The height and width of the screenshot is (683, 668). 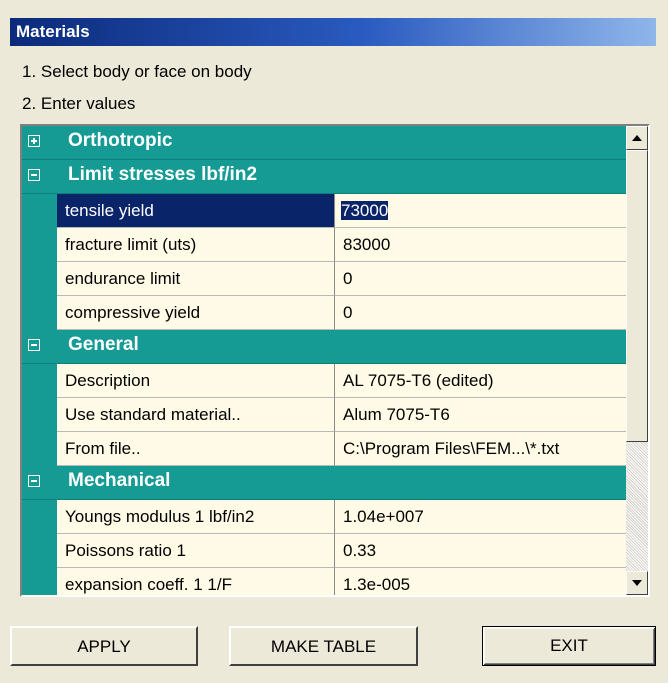 What do you see at coordinates (480, 245) in the screenshot?
I see `property-value: 83000` at bounding box center [480, 245].